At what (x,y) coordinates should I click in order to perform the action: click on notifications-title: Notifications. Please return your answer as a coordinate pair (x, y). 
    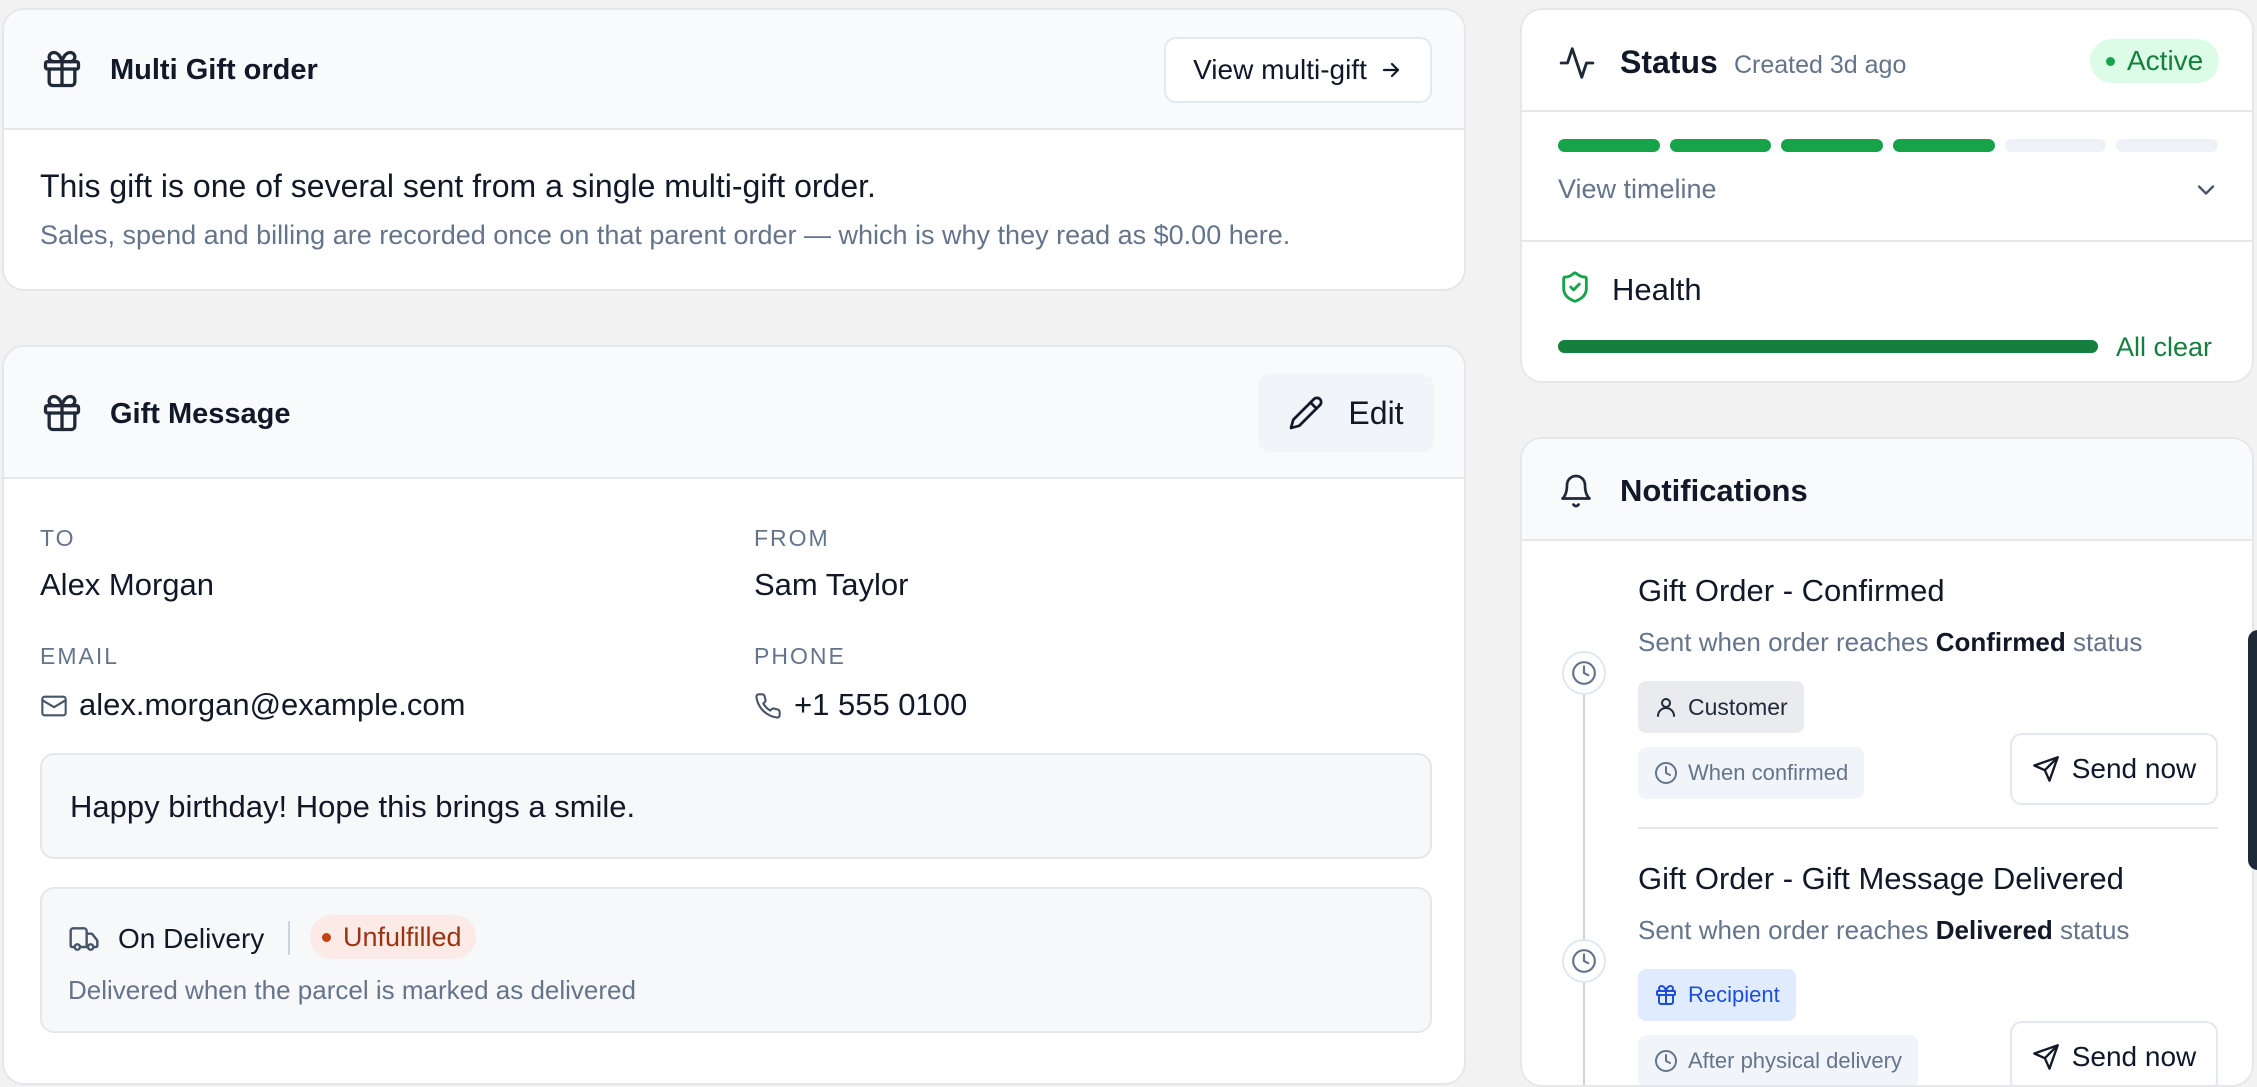
    Looking at the image, I should click on (1714, 490).